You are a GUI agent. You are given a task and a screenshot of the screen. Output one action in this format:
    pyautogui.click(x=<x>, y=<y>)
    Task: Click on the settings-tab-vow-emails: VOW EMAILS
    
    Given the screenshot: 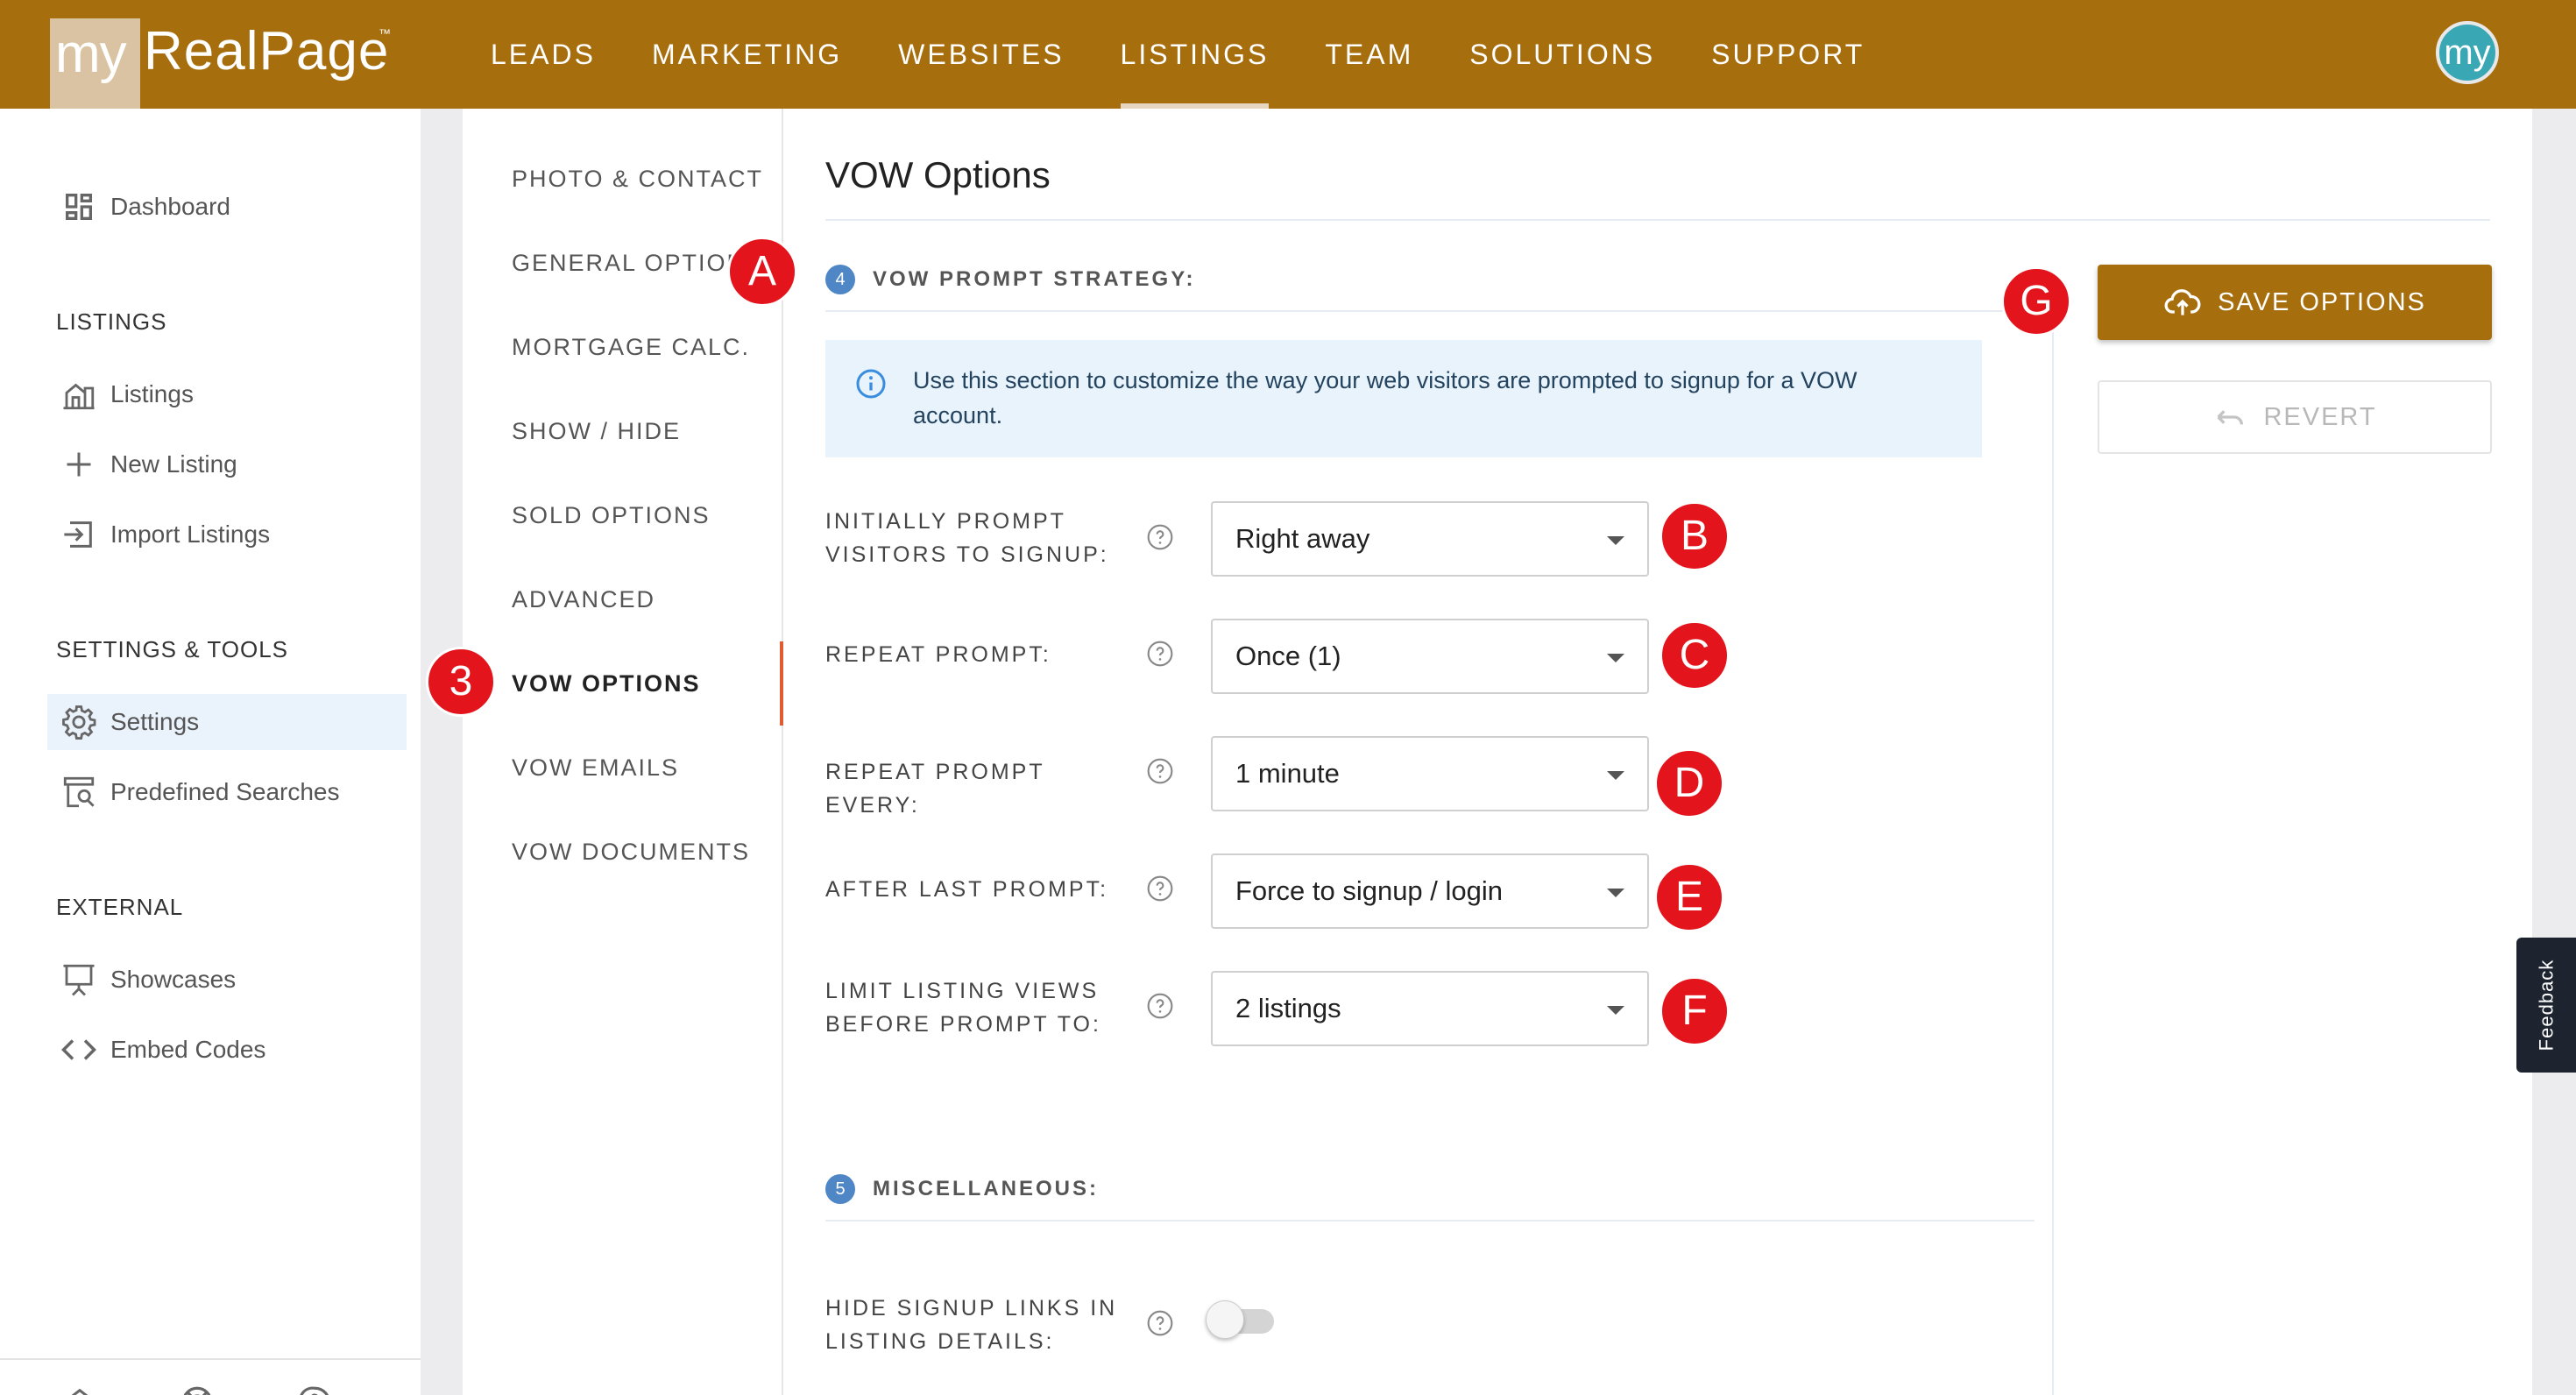 What is the action you would take?
    pyautogui.click(x=595, y=767)
    